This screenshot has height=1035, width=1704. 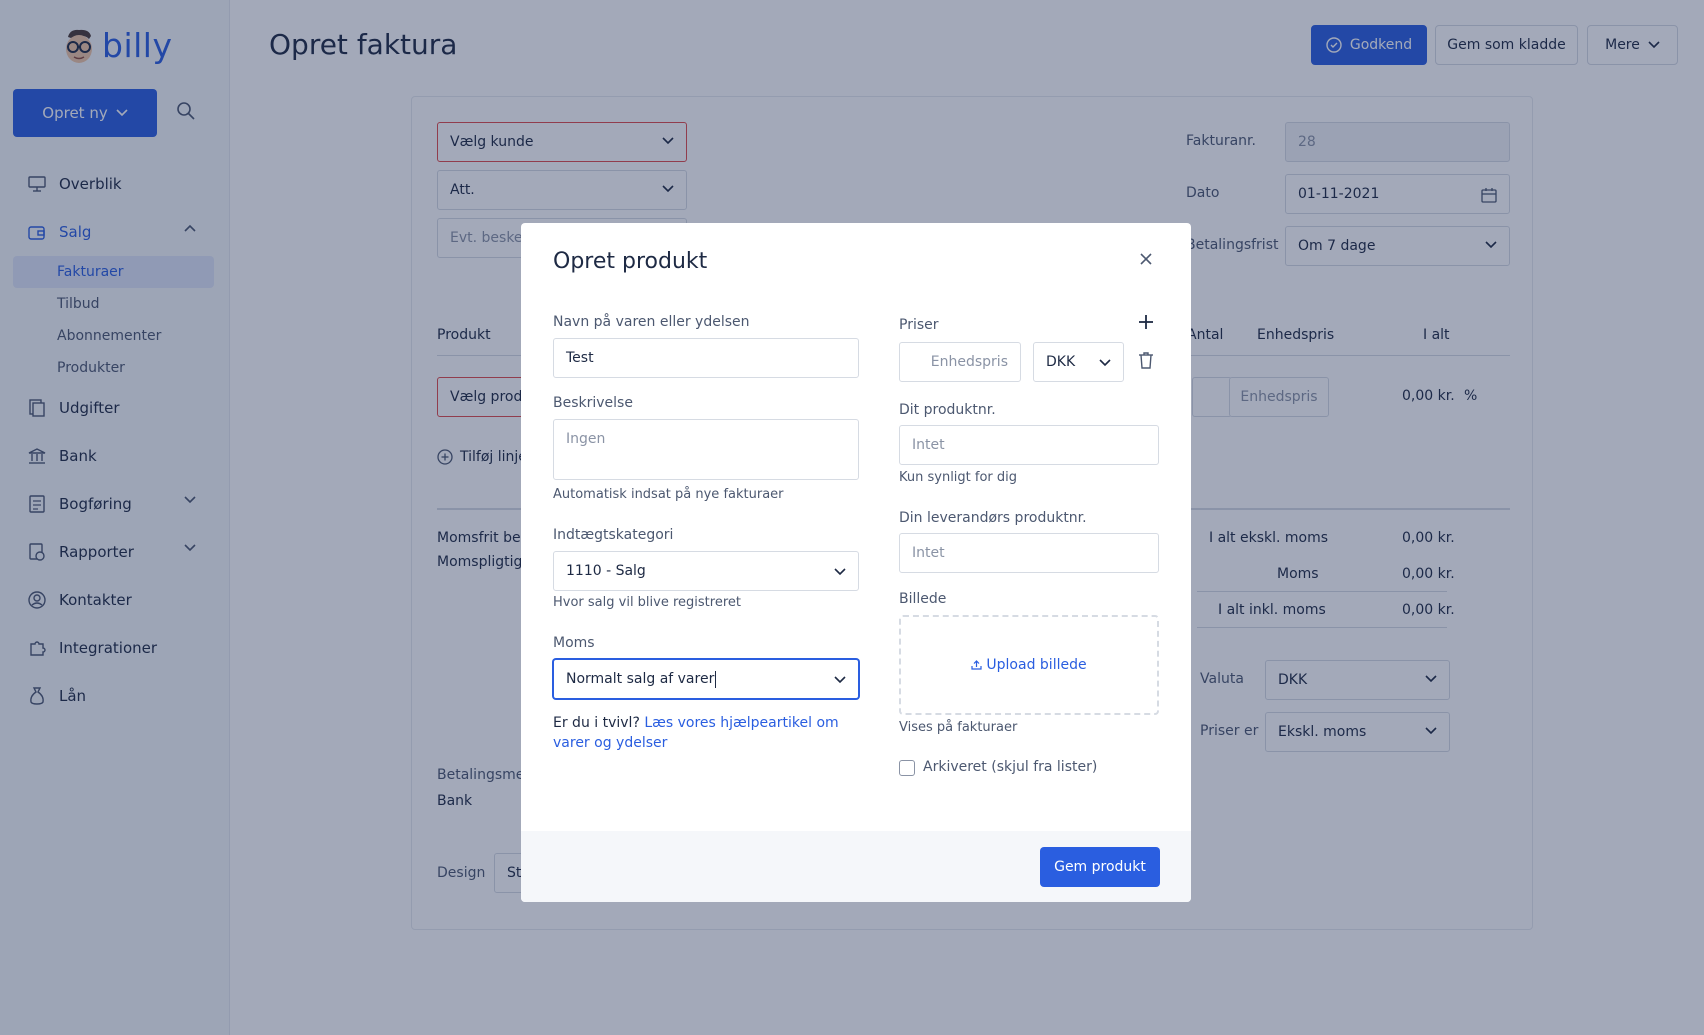 What do you see at coordinates (977, 665) in the screenshot?
I see `upload-icon` at bounding box center [977, 665].